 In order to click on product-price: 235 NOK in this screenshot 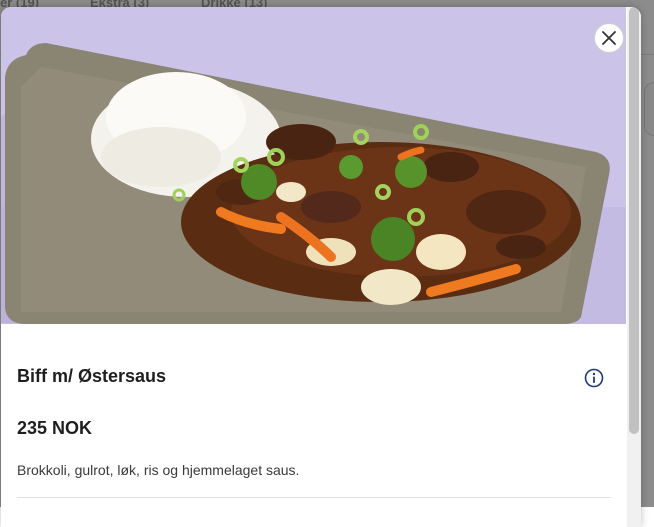, I will do `click(55, 428)`.